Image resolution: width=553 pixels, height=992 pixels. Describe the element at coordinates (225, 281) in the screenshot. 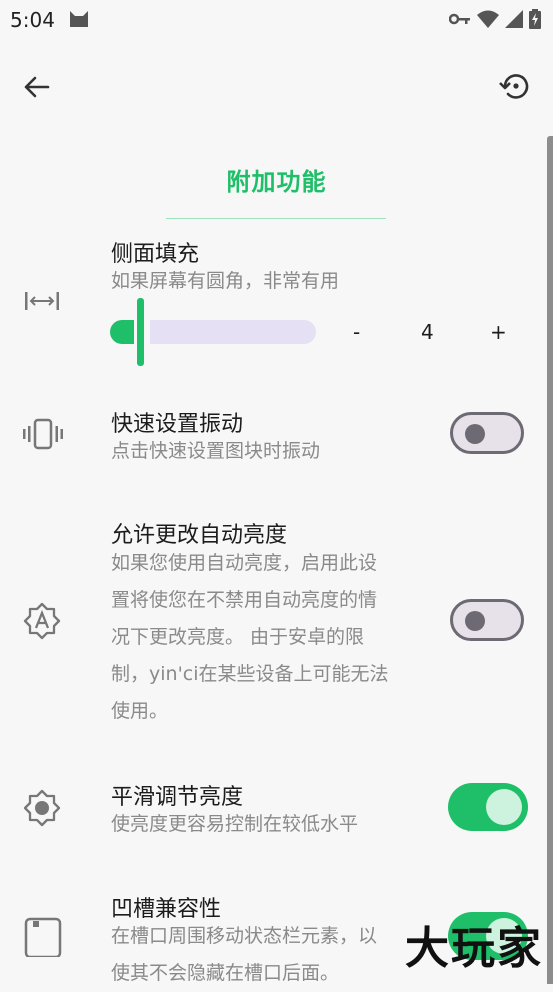

I see `setting-subtitle-side-padding: 如果屏幕有圆角，非常有用` at that location.